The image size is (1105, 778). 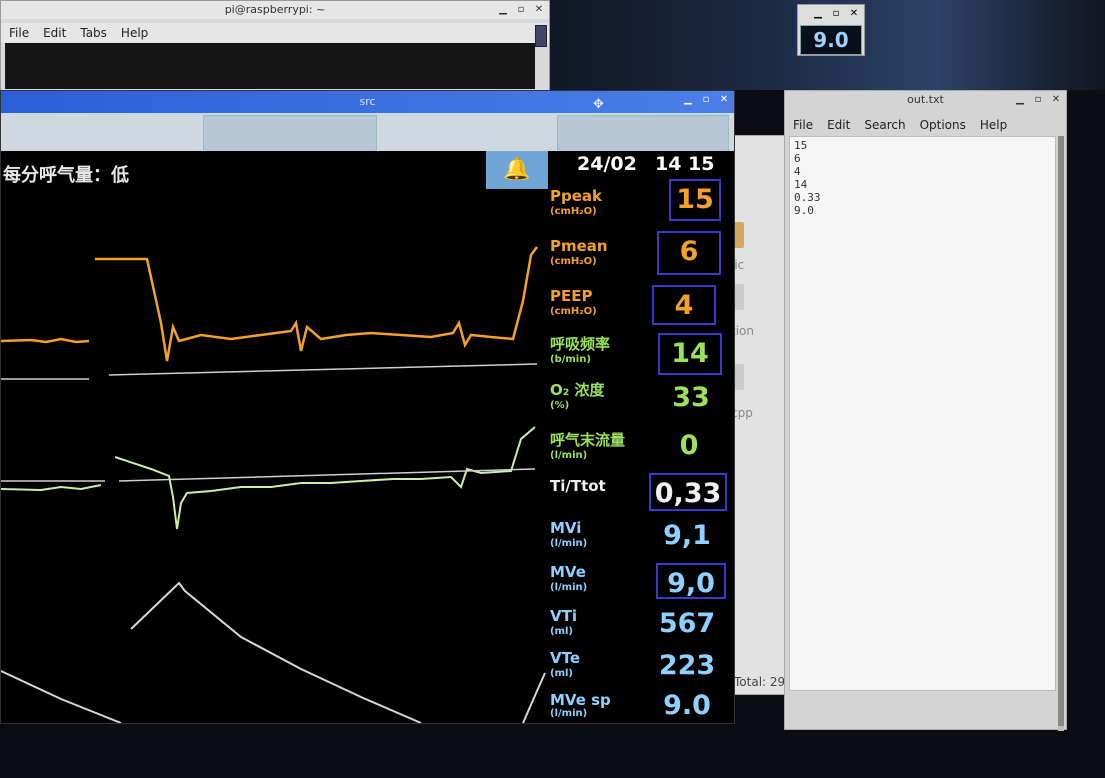 What do you see at coordinates (569, 543) in the screenshot?
I see `param-unit-mvi: (l/min)` at bounding box center [569, 543].